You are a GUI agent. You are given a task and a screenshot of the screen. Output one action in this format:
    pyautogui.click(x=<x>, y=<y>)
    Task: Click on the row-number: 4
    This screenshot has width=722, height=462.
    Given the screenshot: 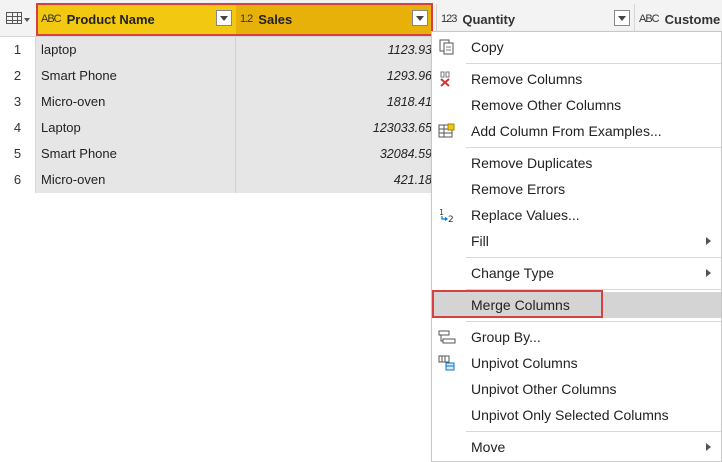 What is the action you would take?
    pyautogui.click(x=18, y=128)
    